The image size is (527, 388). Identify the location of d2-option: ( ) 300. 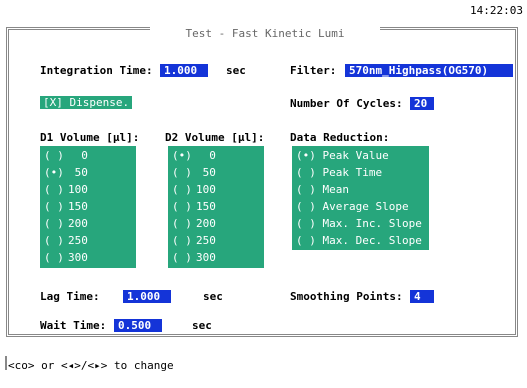
(194, 257).